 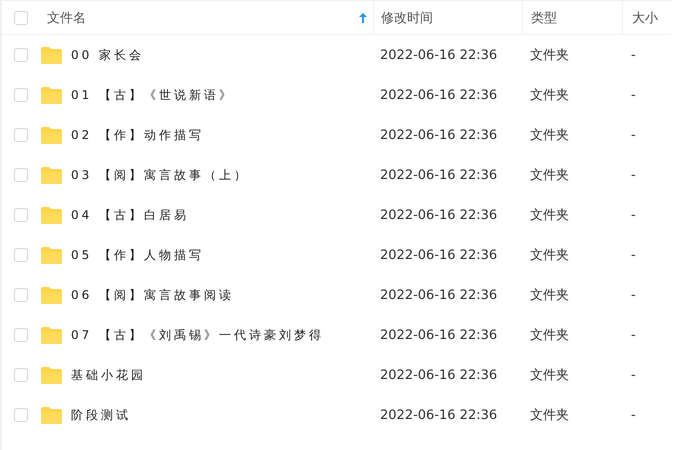 What do you see at coordinates (544, 17) in the screenshot?
I see `column-header: 类型` at bounding box center [544, 17].